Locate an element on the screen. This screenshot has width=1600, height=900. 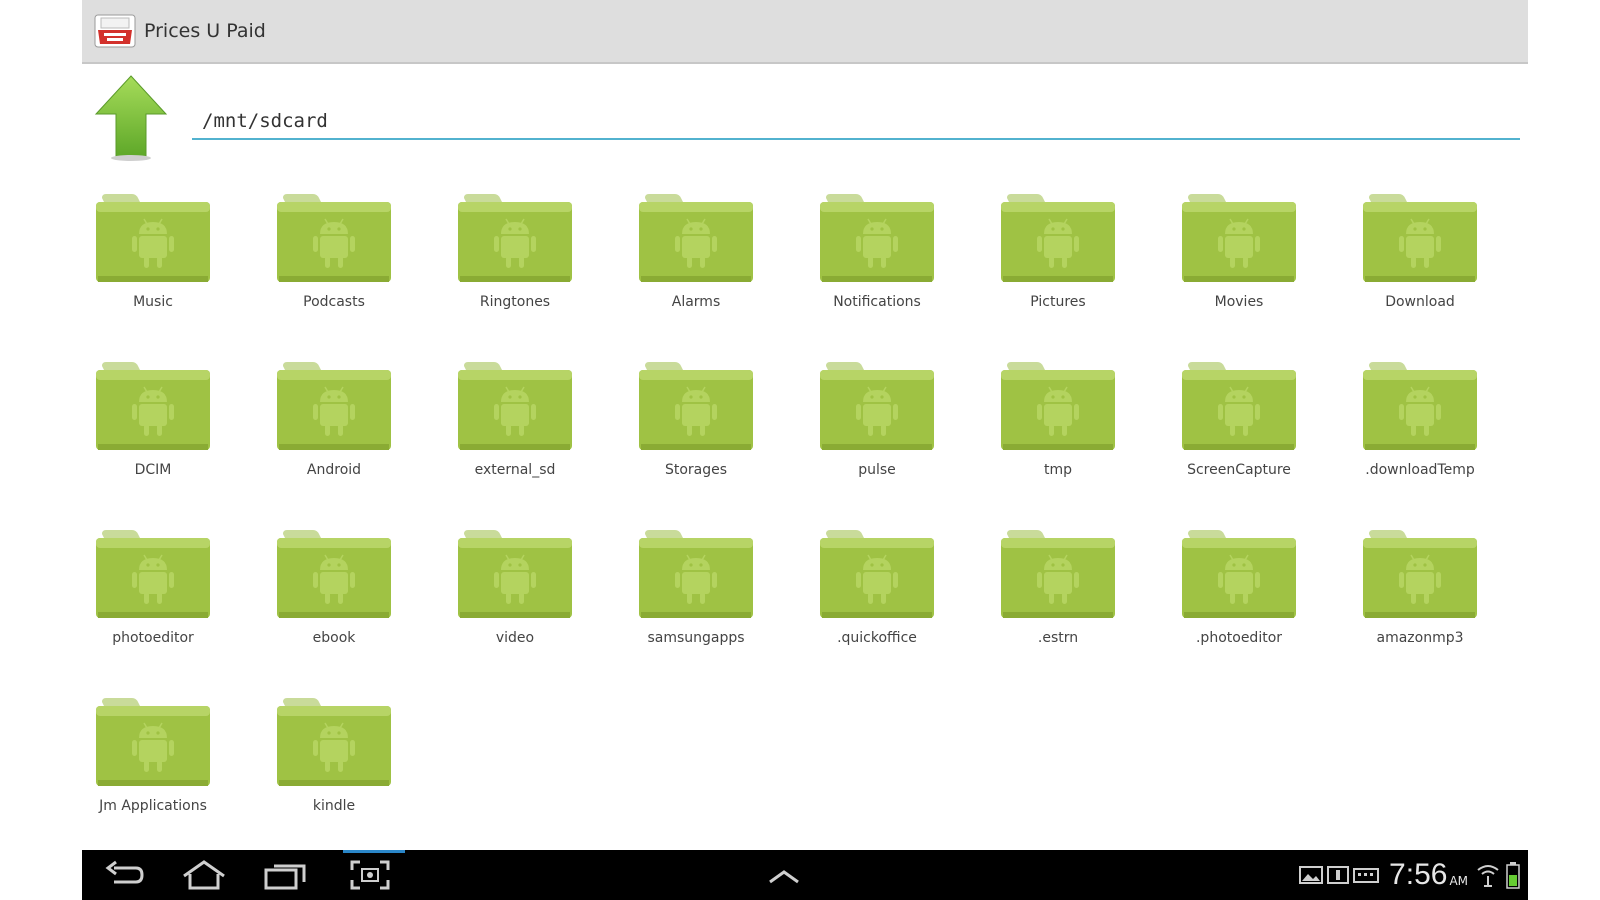
folder-item: .estrn is located at coordinates (1077, 599).